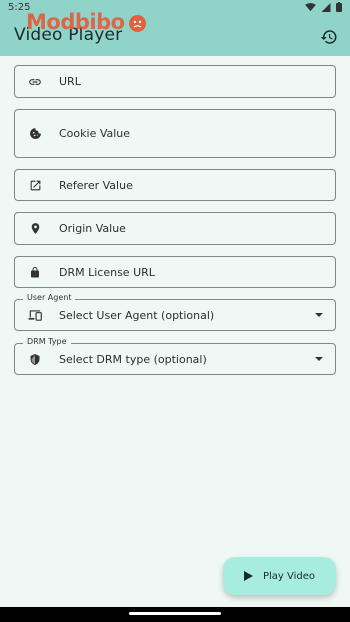  What do you see at coordinates (49, 297) in the screenshot?
I see `user-agent-legend: User Agent` at bounding box center [49, 297].